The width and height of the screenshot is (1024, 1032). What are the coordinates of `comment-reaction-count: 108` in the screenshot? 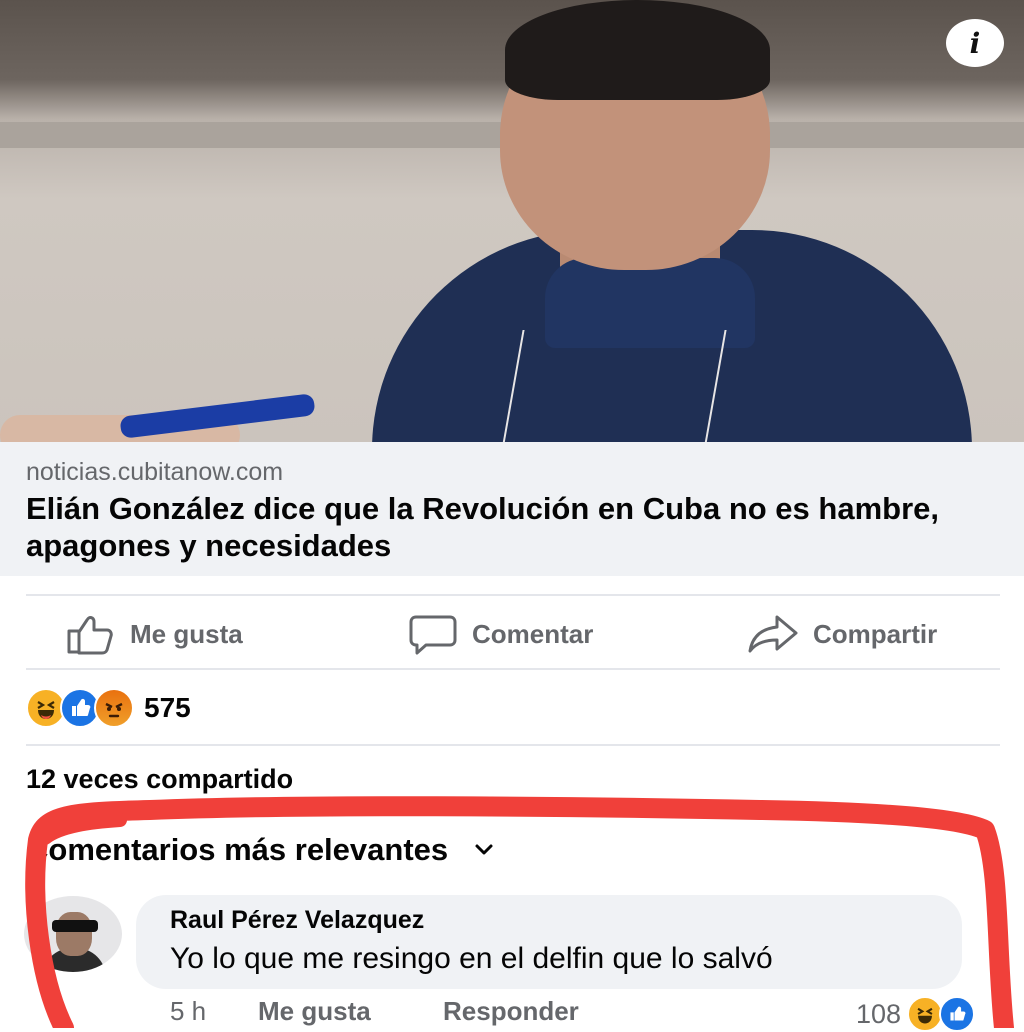 It's located at (879, 1013).